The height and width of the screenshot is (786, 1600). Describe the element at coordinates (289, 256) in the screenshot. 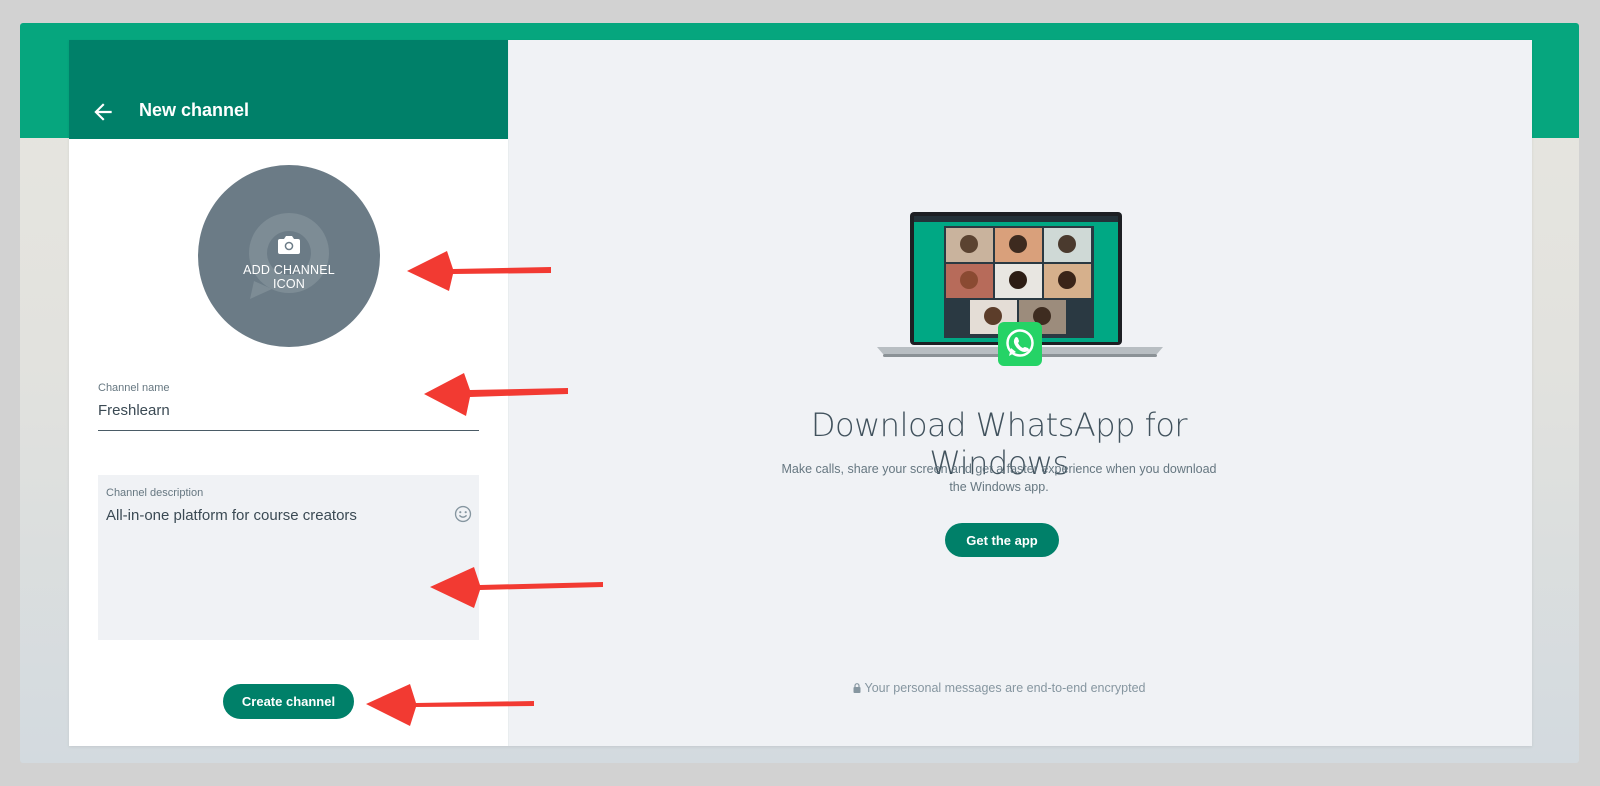

I see `add-channel-icon-button: ADD CHANNEL ICON` at that location.